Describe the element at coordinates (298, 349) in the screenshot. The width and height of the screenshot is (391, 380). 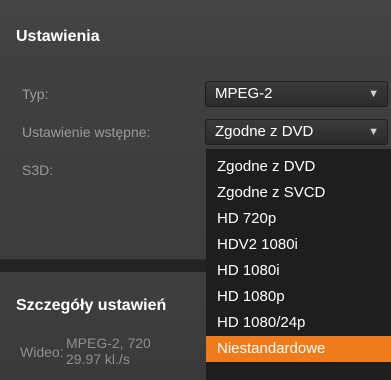
I see `dropdown-option-highlighted: Niestandardowe` at that location.